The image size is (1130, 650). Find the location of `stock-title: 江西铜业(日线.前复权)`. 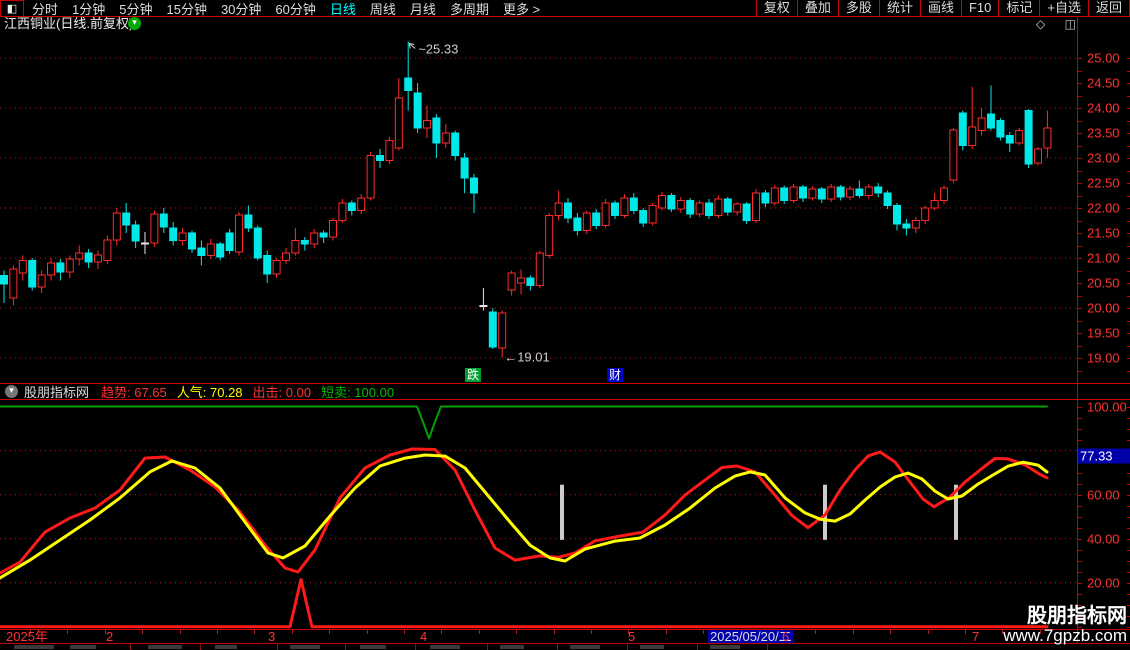

stock-title: 江西铜业(日线.前复权) is located at coordinates (69, 23).